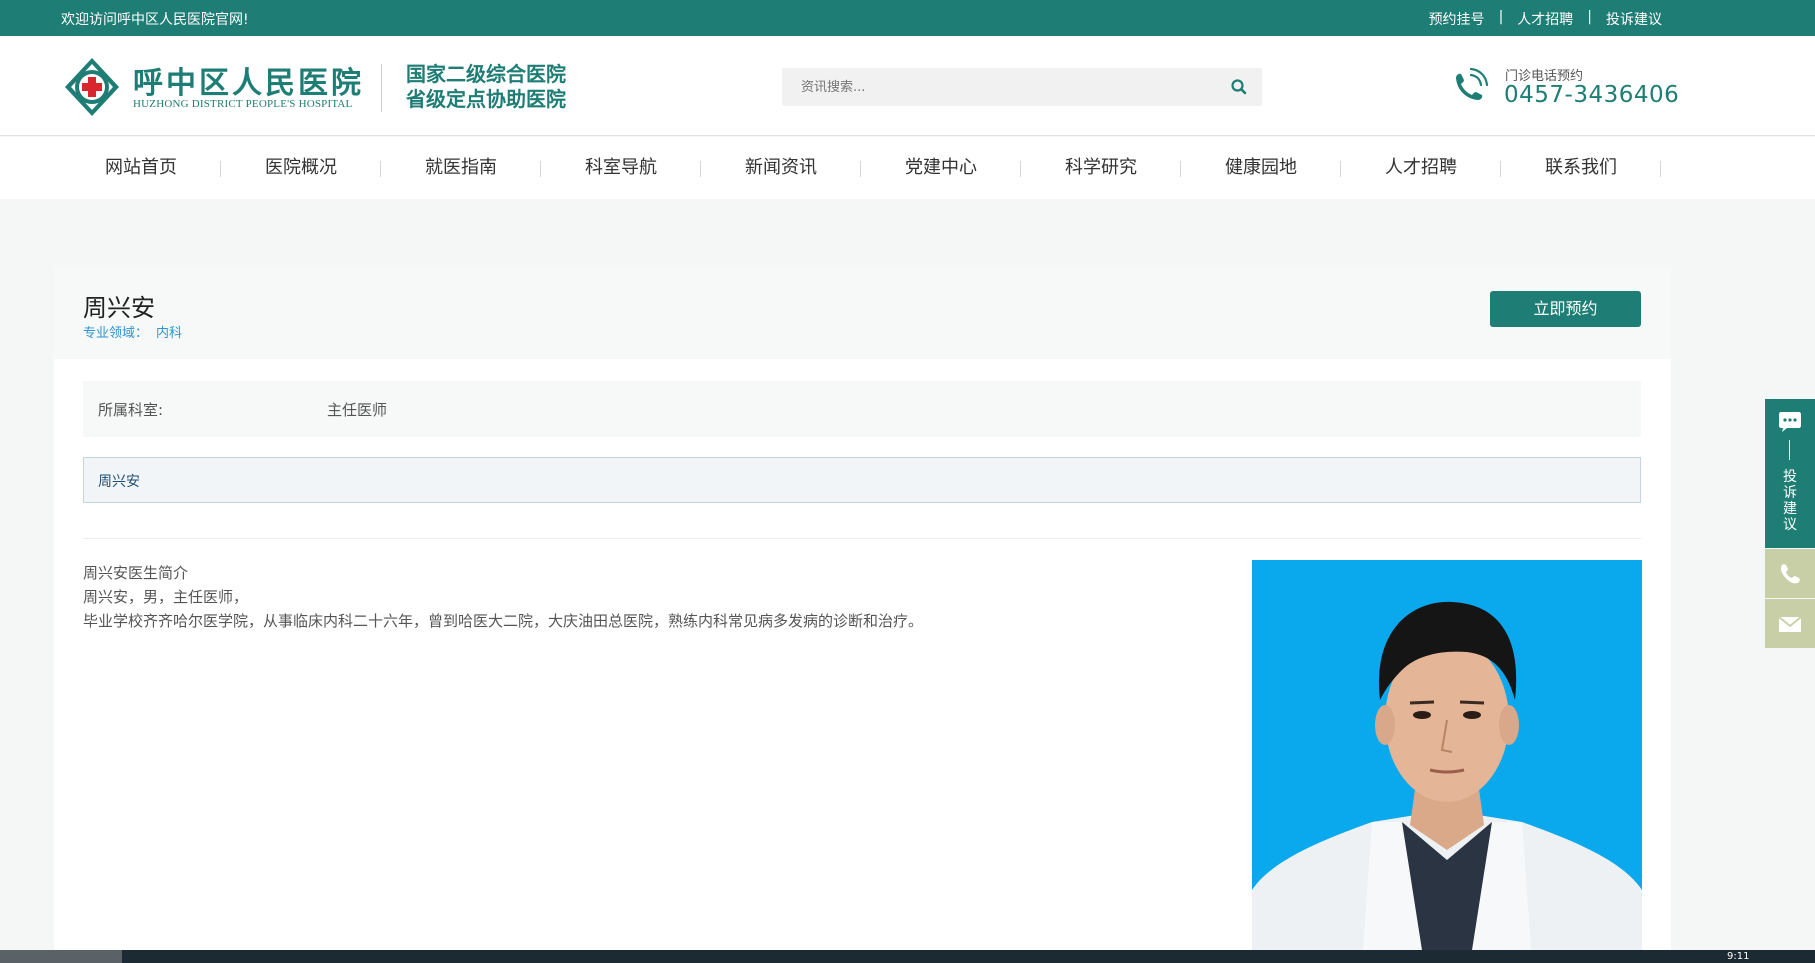  Describe the element at coordinates (486, 99) in the screenshot. I see `tagline-line-2: 省级定点协助医院` at that location.